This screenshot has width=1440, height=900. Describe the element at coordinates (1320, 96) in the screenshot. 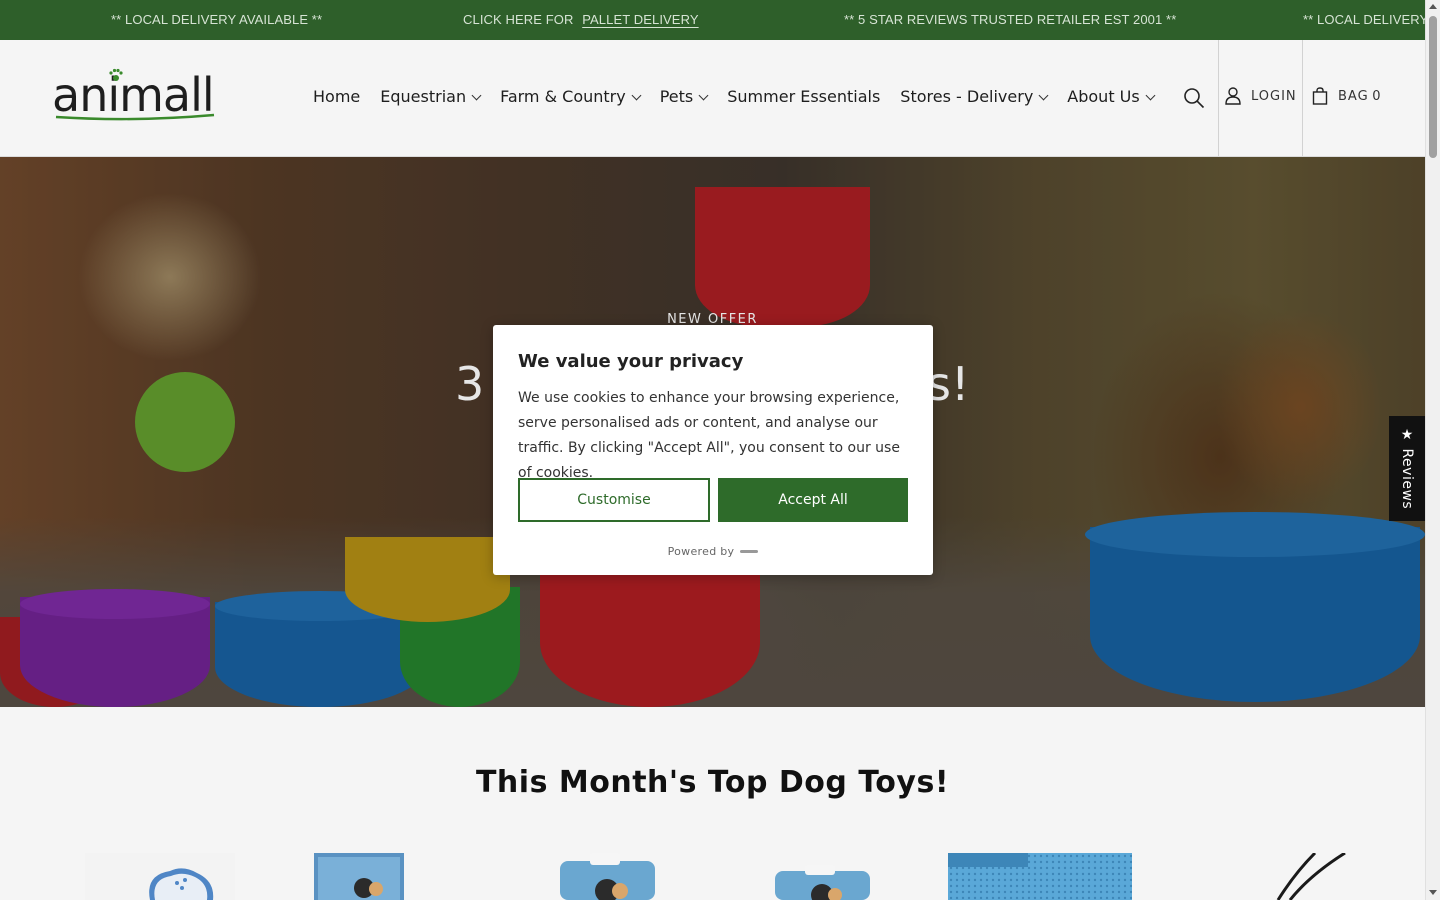

I see `bag-icon` at that location.